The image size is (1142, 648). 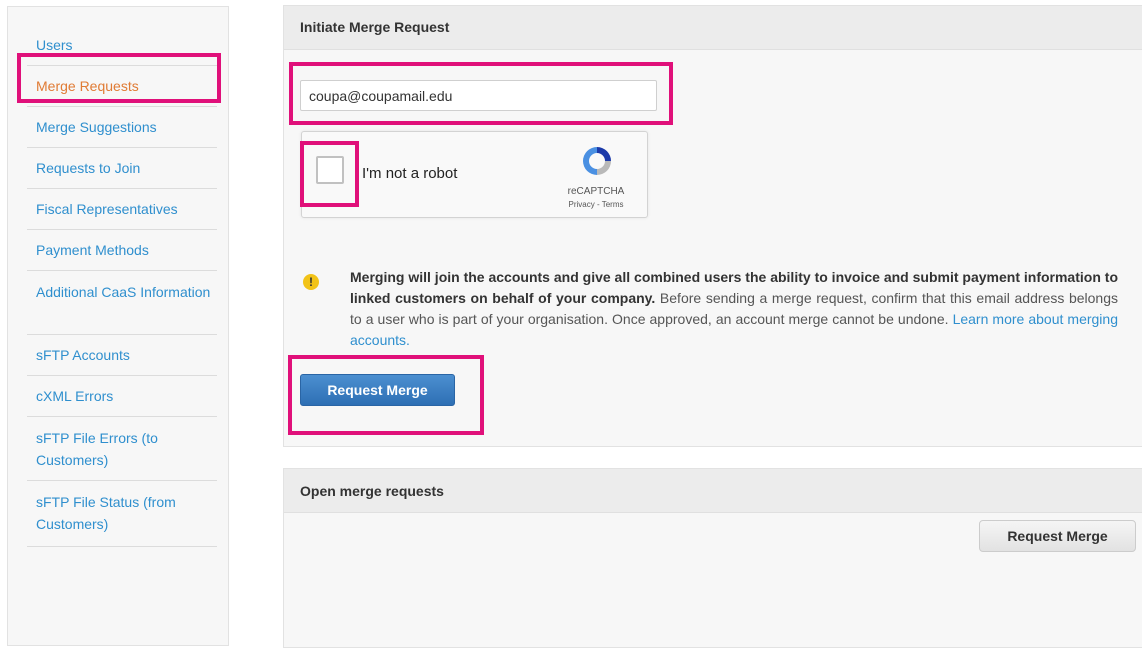 I want to click on sidebar-item-users: Users, so click(x=122, y=45).